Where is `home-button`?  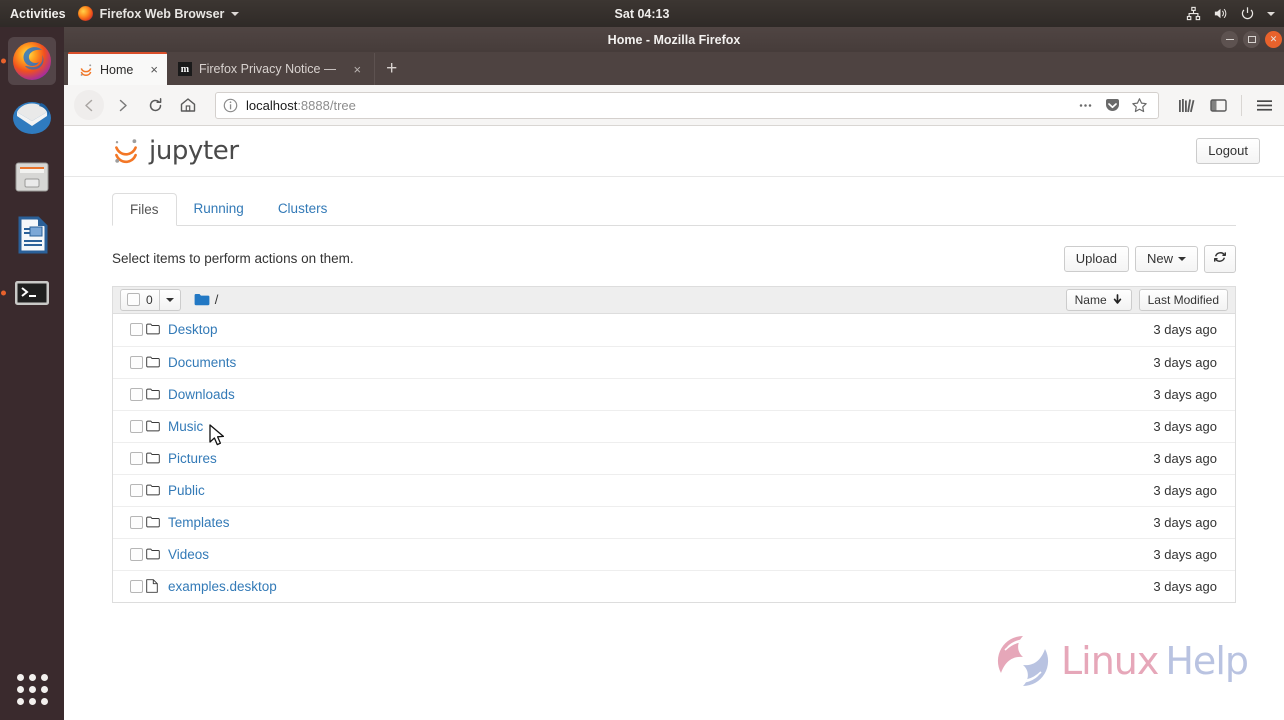
home-button is located at coordinates (188, 105).